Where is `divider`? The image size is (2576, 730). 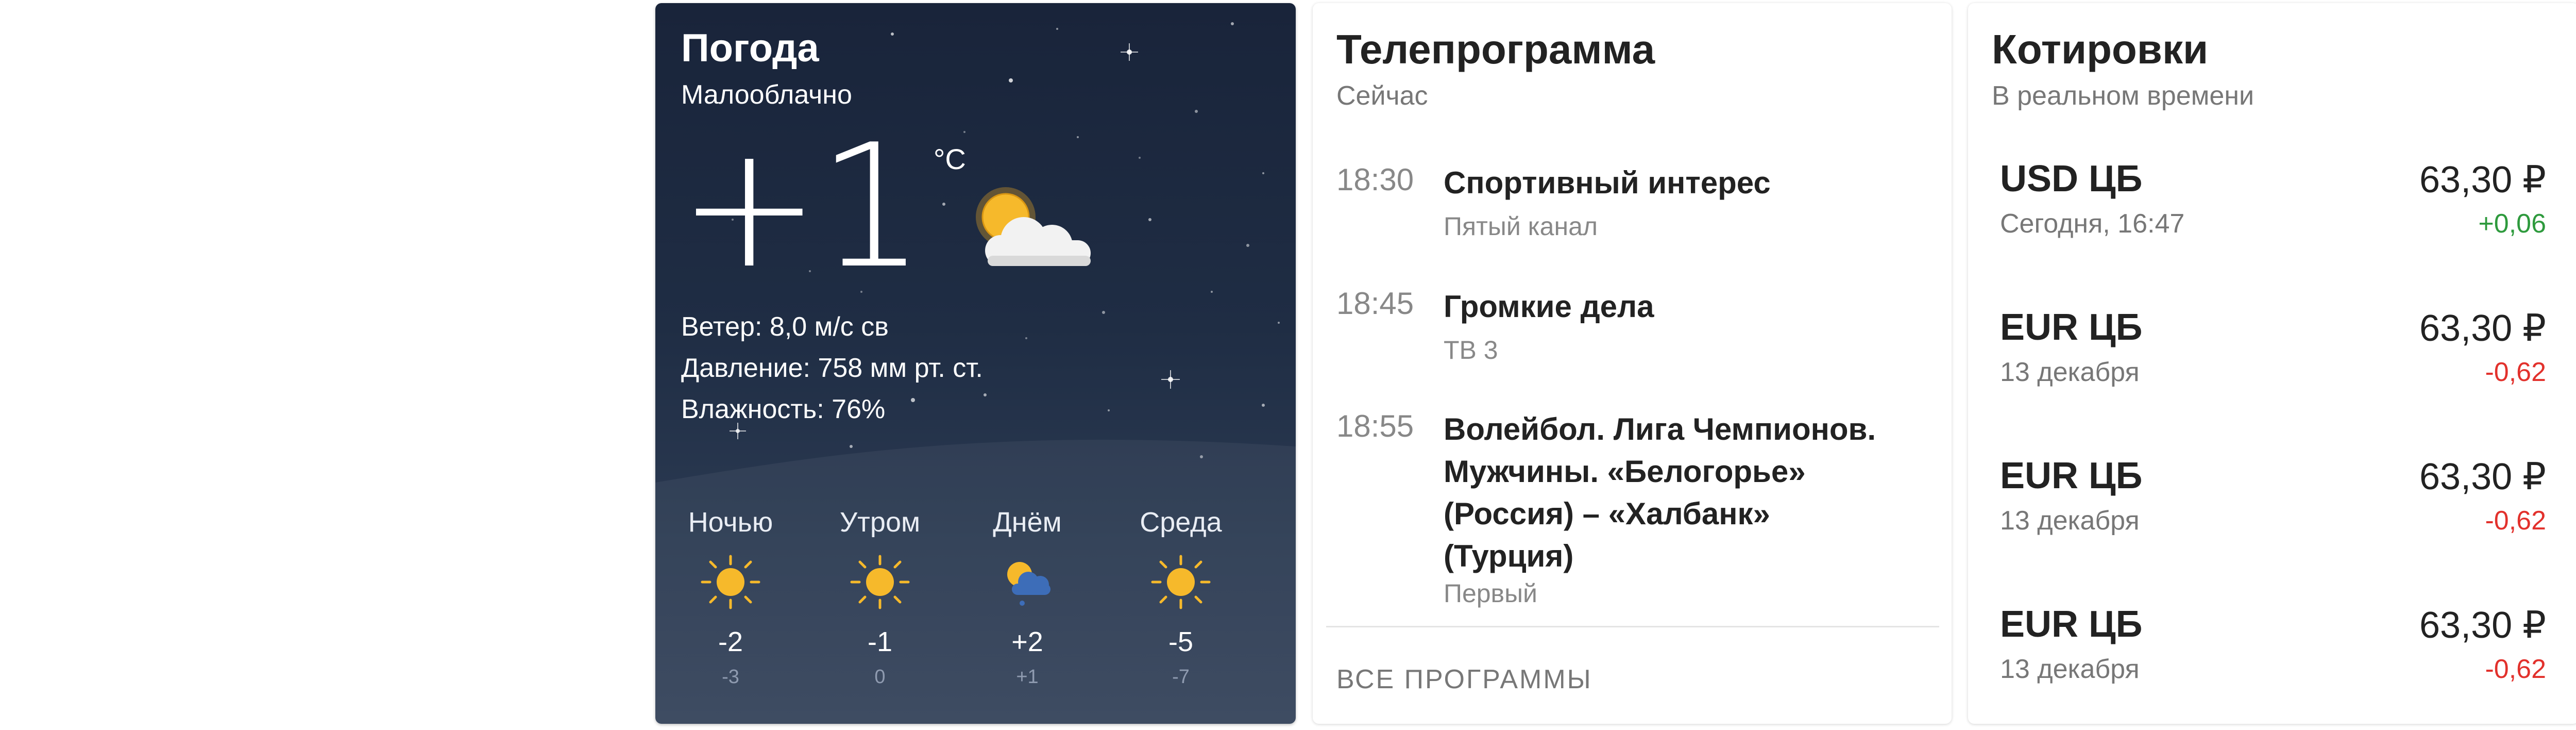 divider is located at coordinates (1632, 626).